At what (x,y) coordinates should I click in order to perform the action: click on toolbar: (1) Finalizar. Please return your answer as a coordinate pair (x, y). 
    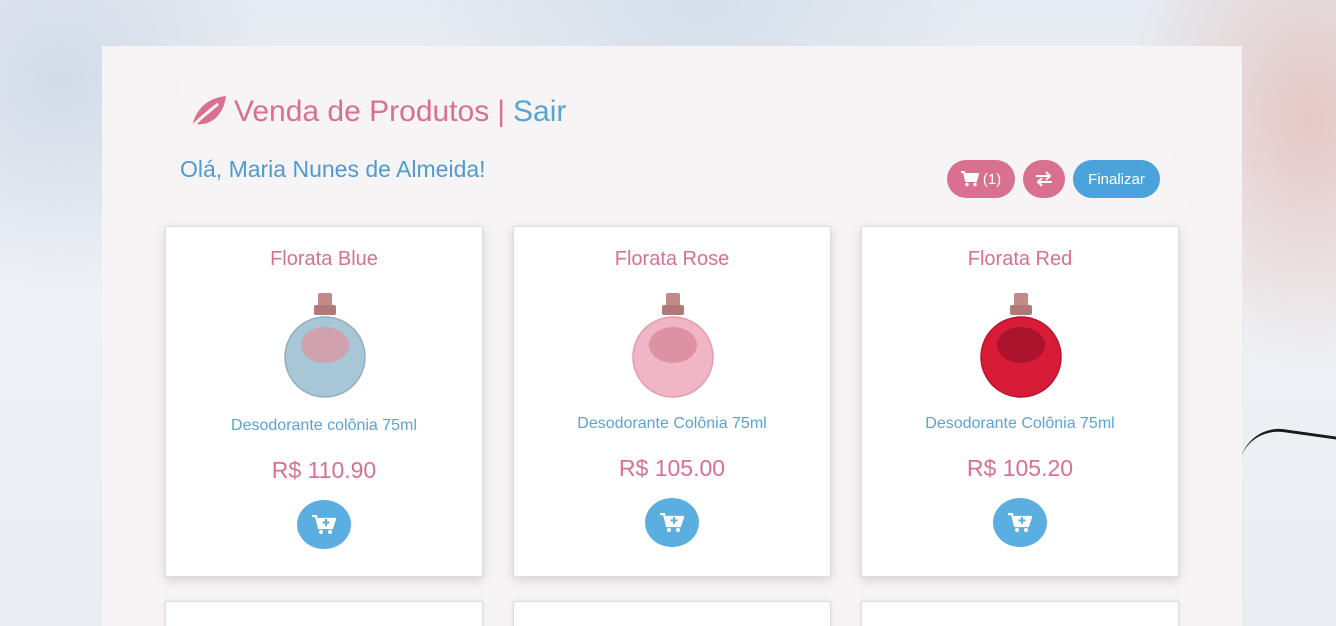
    Looking at the image, I should click on (1053, 179).